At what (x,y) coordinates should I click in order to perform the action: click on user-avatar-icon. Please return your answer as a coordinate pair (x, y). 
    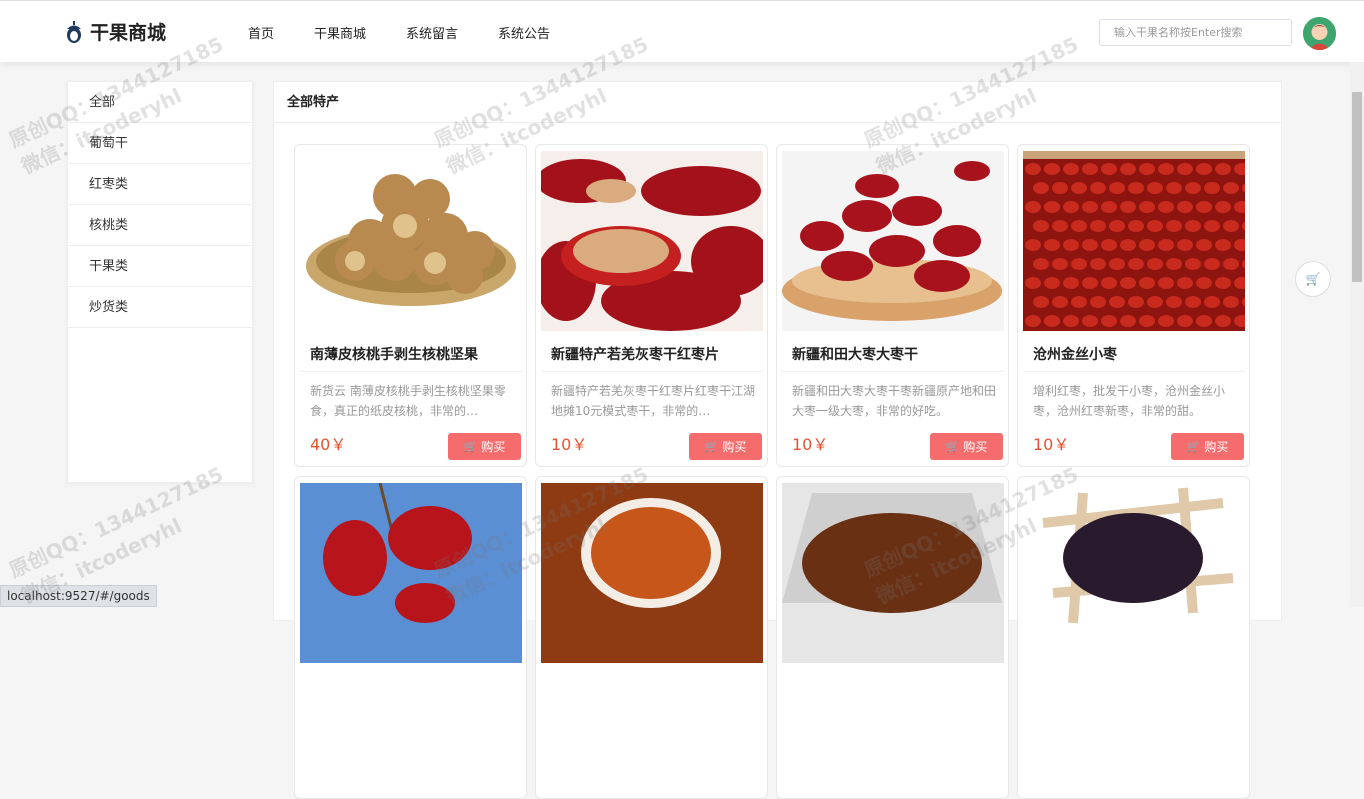
    Looking at the image, I should click on (1319, 33).